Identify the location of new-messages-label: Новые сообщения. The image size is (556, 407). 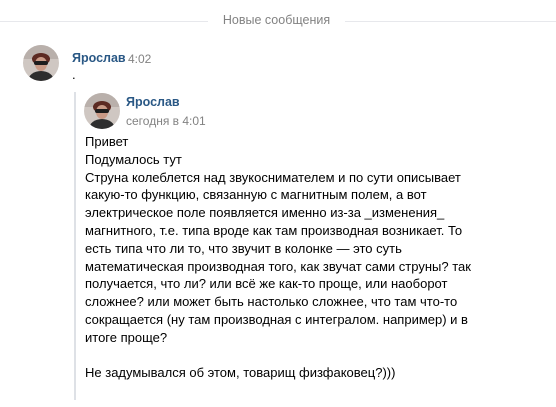
(276, 20).